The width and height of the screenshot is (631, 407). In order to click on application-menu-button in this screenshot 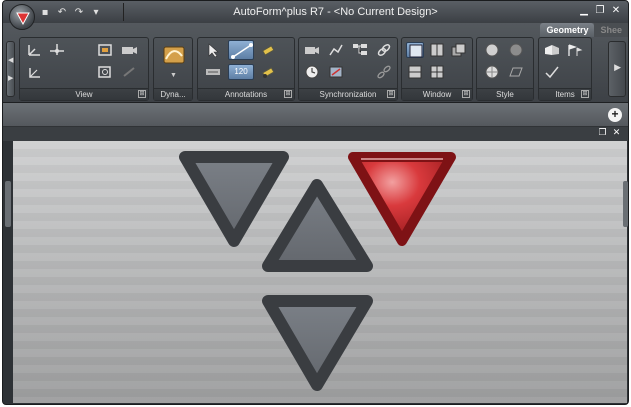, I will do `click(22, 17)`.